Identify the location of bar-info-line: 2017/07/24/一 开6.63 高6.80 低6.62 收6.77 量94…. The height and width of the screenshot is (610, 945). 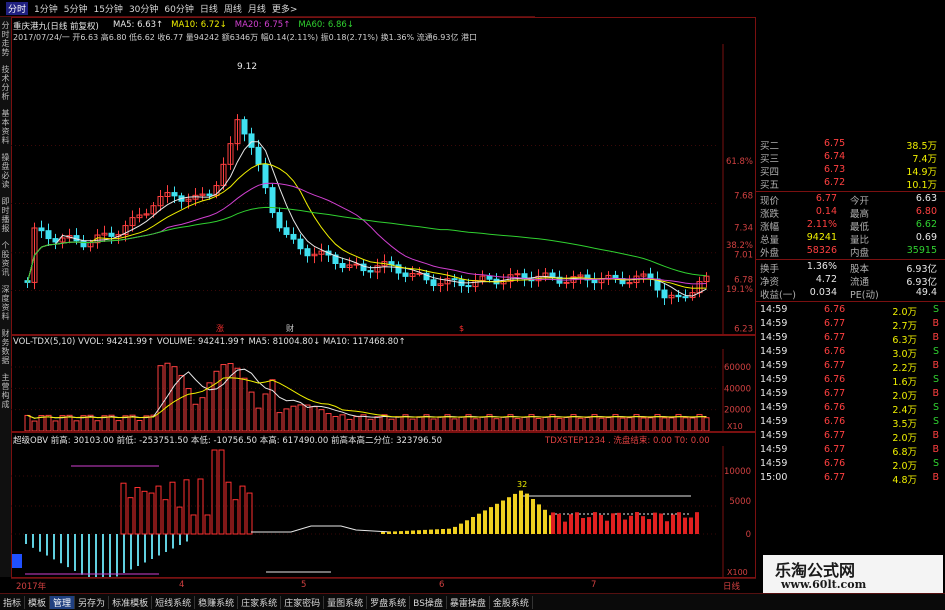
(245, 37).